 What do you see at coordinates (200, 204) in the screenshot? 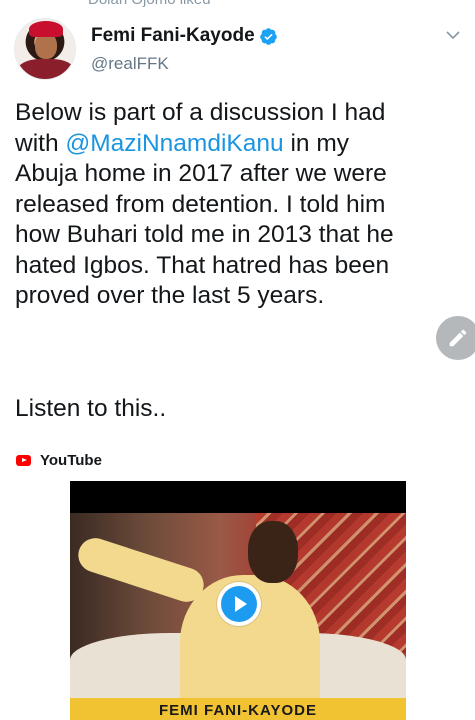
I see `tweet-line: released from detention. I told him` at bounding box center [200, 204].